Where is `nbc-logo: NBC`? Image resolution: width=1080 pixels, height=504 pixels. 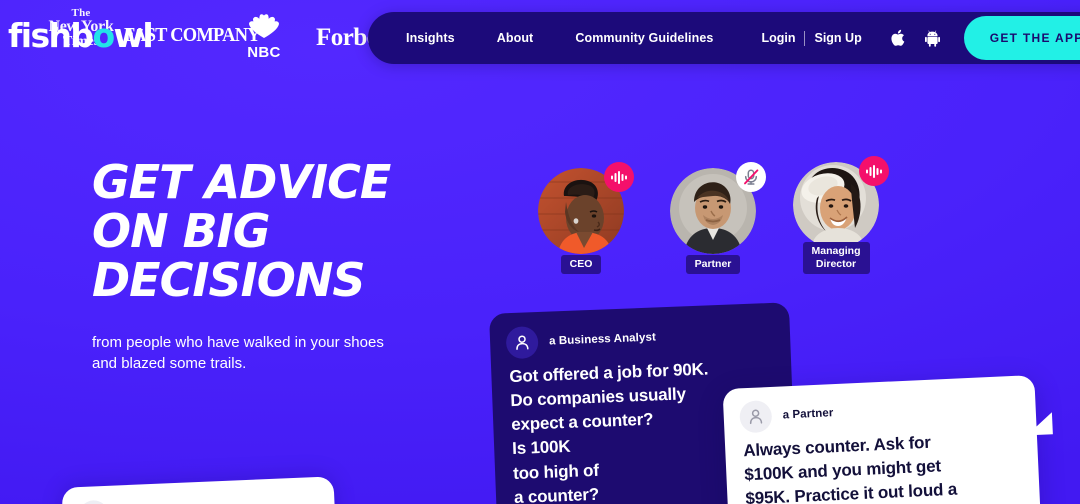 nbc-logo: NBC is located at coordinates (264, 38).